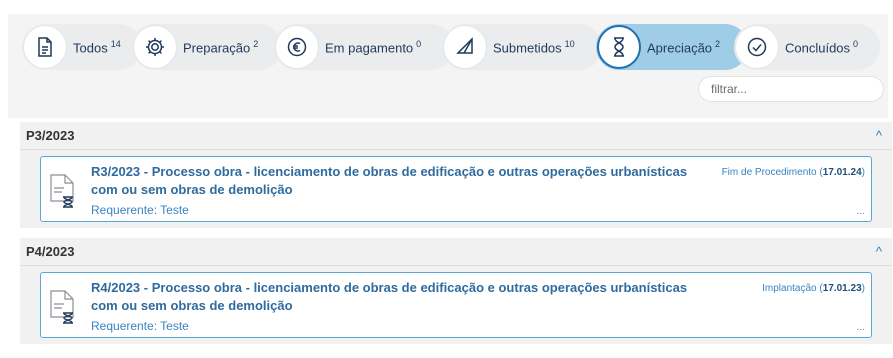 This screenshot has height=358, width=893. What do you see at coordinates (45, 47) in the screenshot?
I see `document-icon` at bounding box center [45, 47].